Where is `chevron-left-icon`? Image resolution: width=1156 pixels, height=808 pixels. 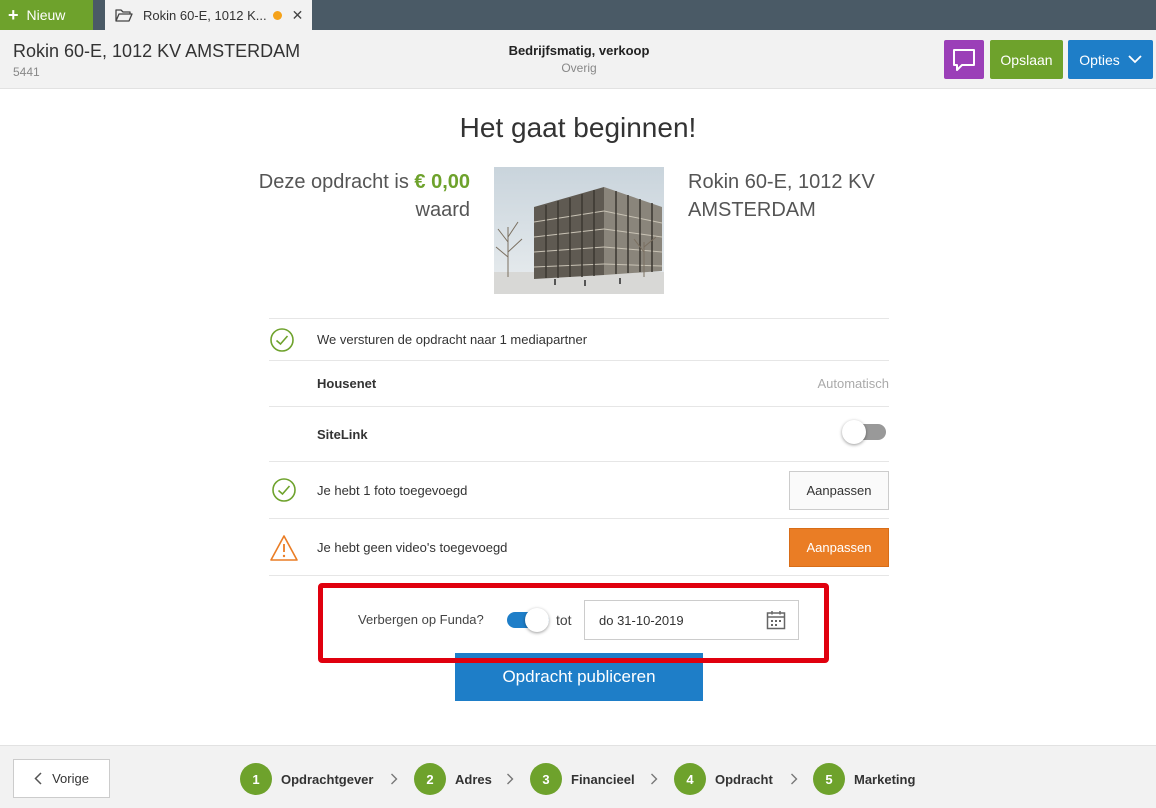
chevron-left-icon is located at coordinates (38, 778).